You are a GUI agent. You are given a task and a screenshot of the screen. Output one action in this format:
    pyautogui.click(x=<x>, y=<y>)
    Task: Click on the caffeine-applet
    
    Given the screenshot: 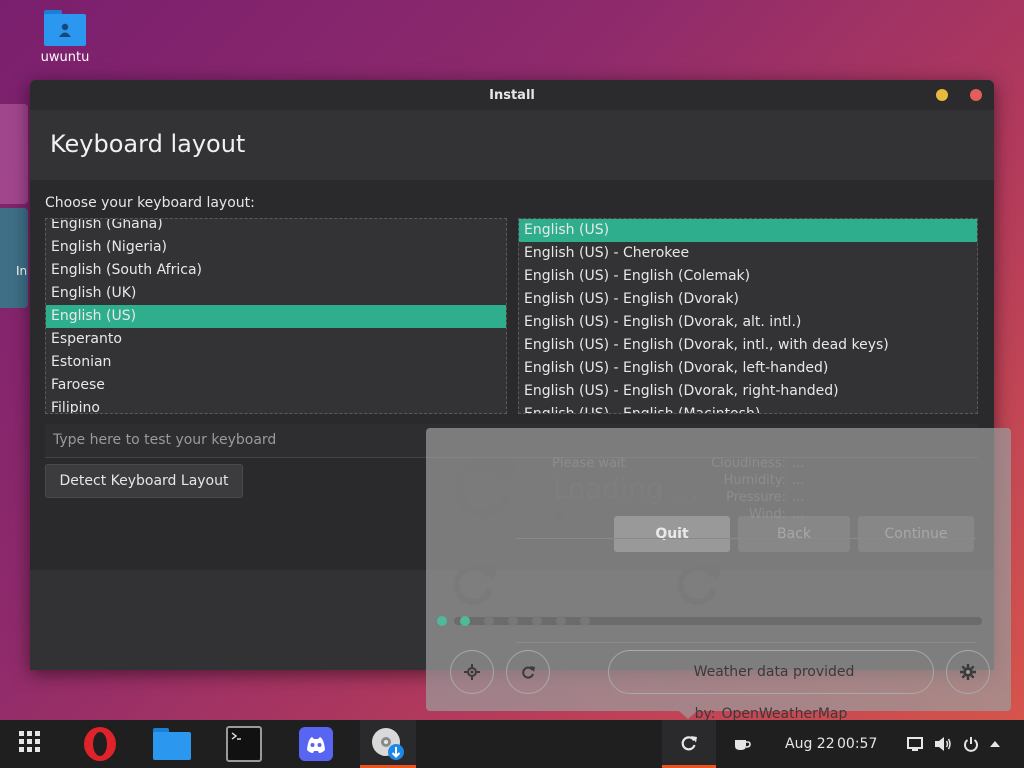 What is the action you would take?
    pyautogui.click(x=742, y=744)
    